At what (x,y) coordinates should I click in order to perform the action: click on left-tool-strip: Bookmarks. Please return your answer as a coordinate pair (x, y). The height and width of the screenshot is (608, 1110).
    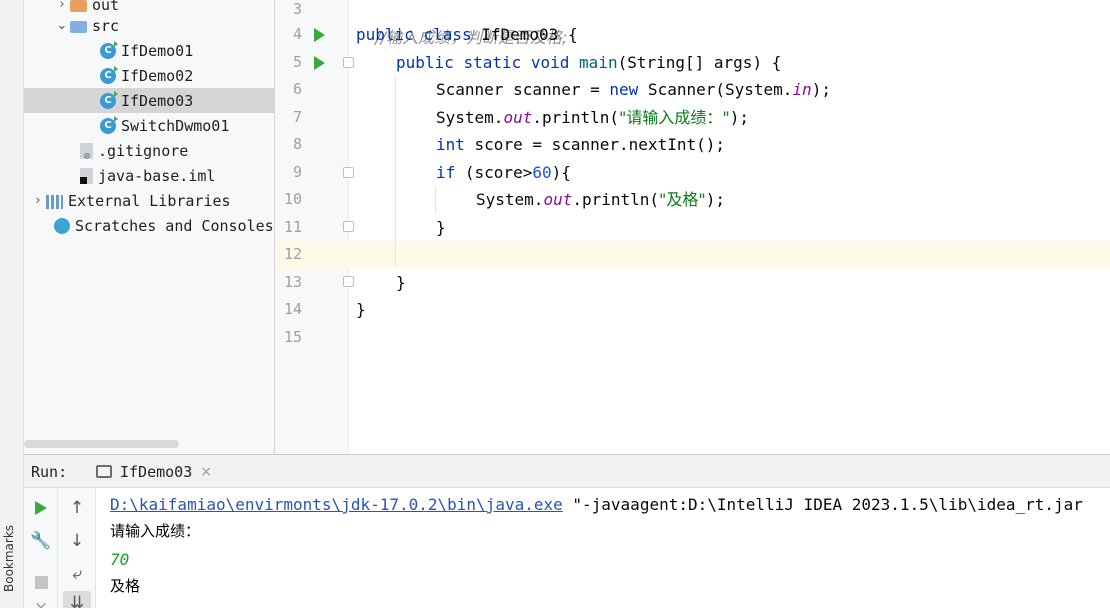
    Looking at the image, I should click on (12, 304).